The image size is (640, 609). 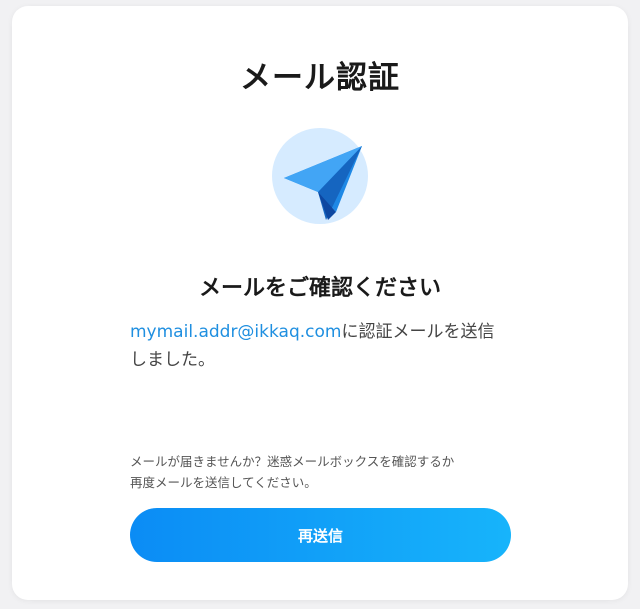 What do you see at coordinates (223, 482) in the screenshot?
I see `hint-line-2: 再度メールを送信してください。` at bounding box center [223, 482].